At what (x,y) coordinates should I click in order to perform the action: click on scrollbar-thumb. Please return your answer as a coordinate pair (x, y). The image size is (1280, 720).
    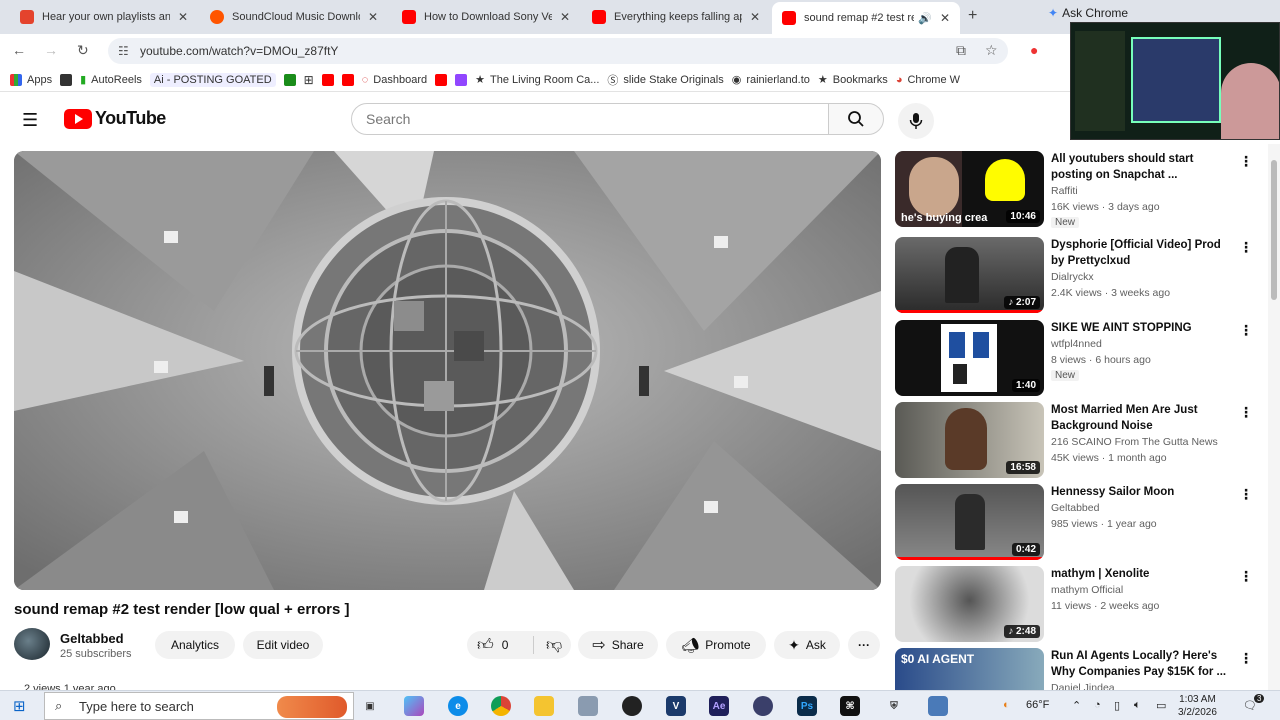
    Looking at the image, I should click on (1274, 230).